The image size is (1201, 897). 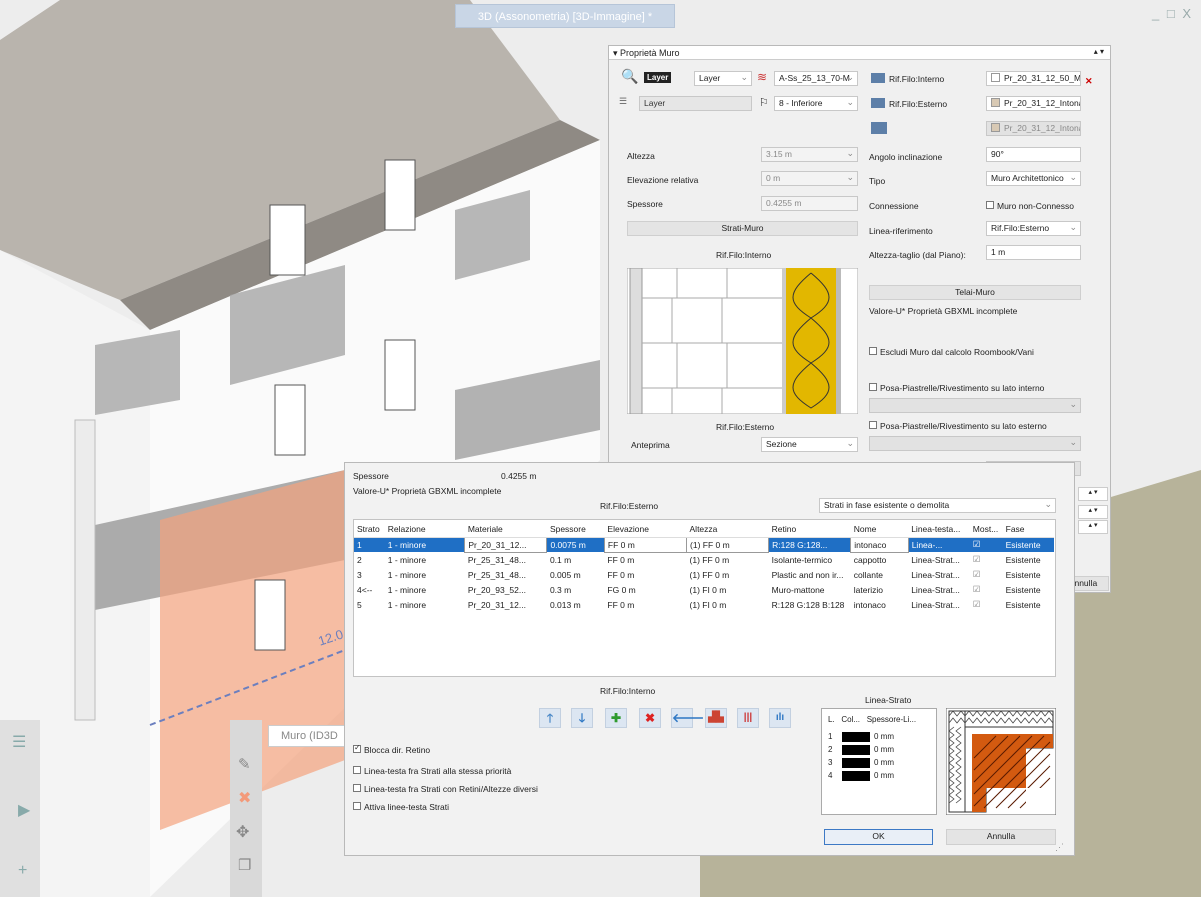 I want to click on elevazione-field: 0 m, so click(x=809, y=178).